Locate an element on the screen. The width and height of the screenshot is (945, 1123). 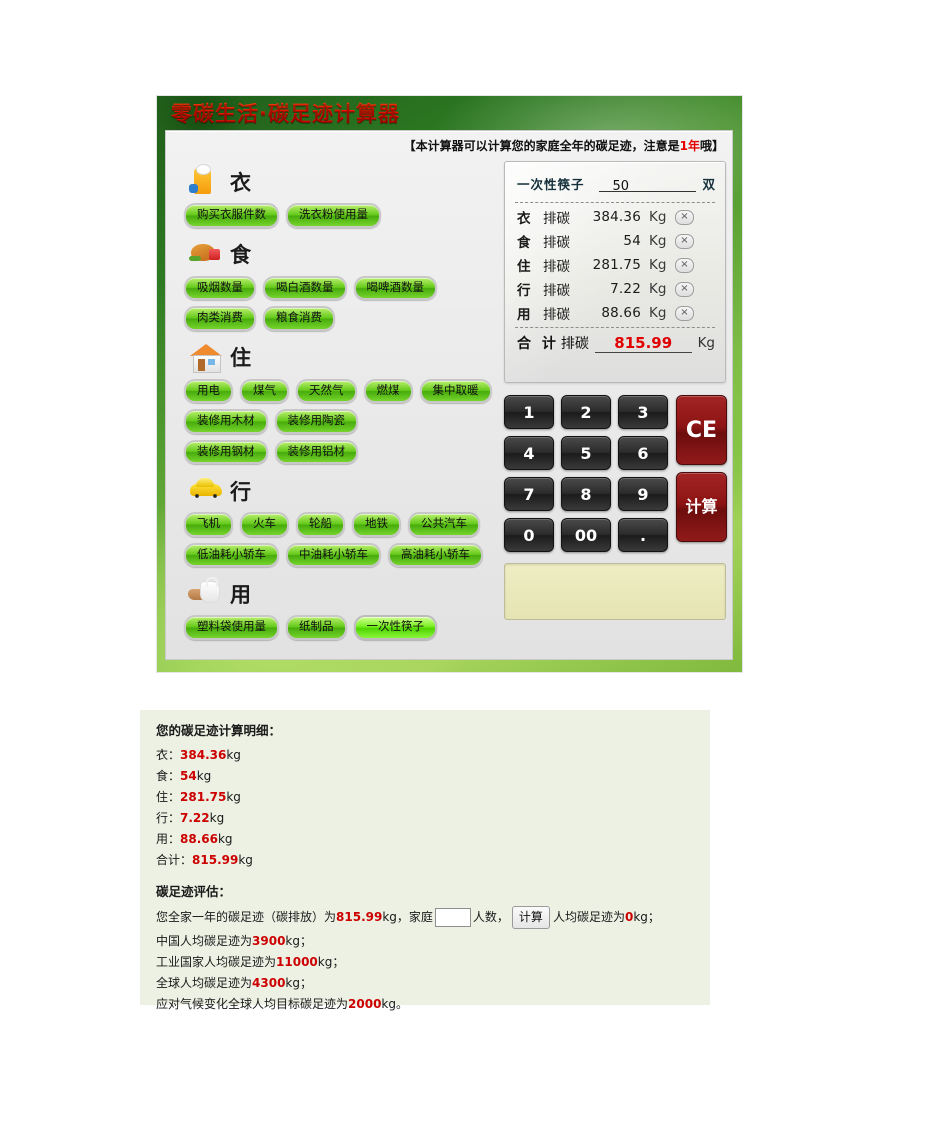
item-button: 装修用铝材 is located at coordinates (316, 451).